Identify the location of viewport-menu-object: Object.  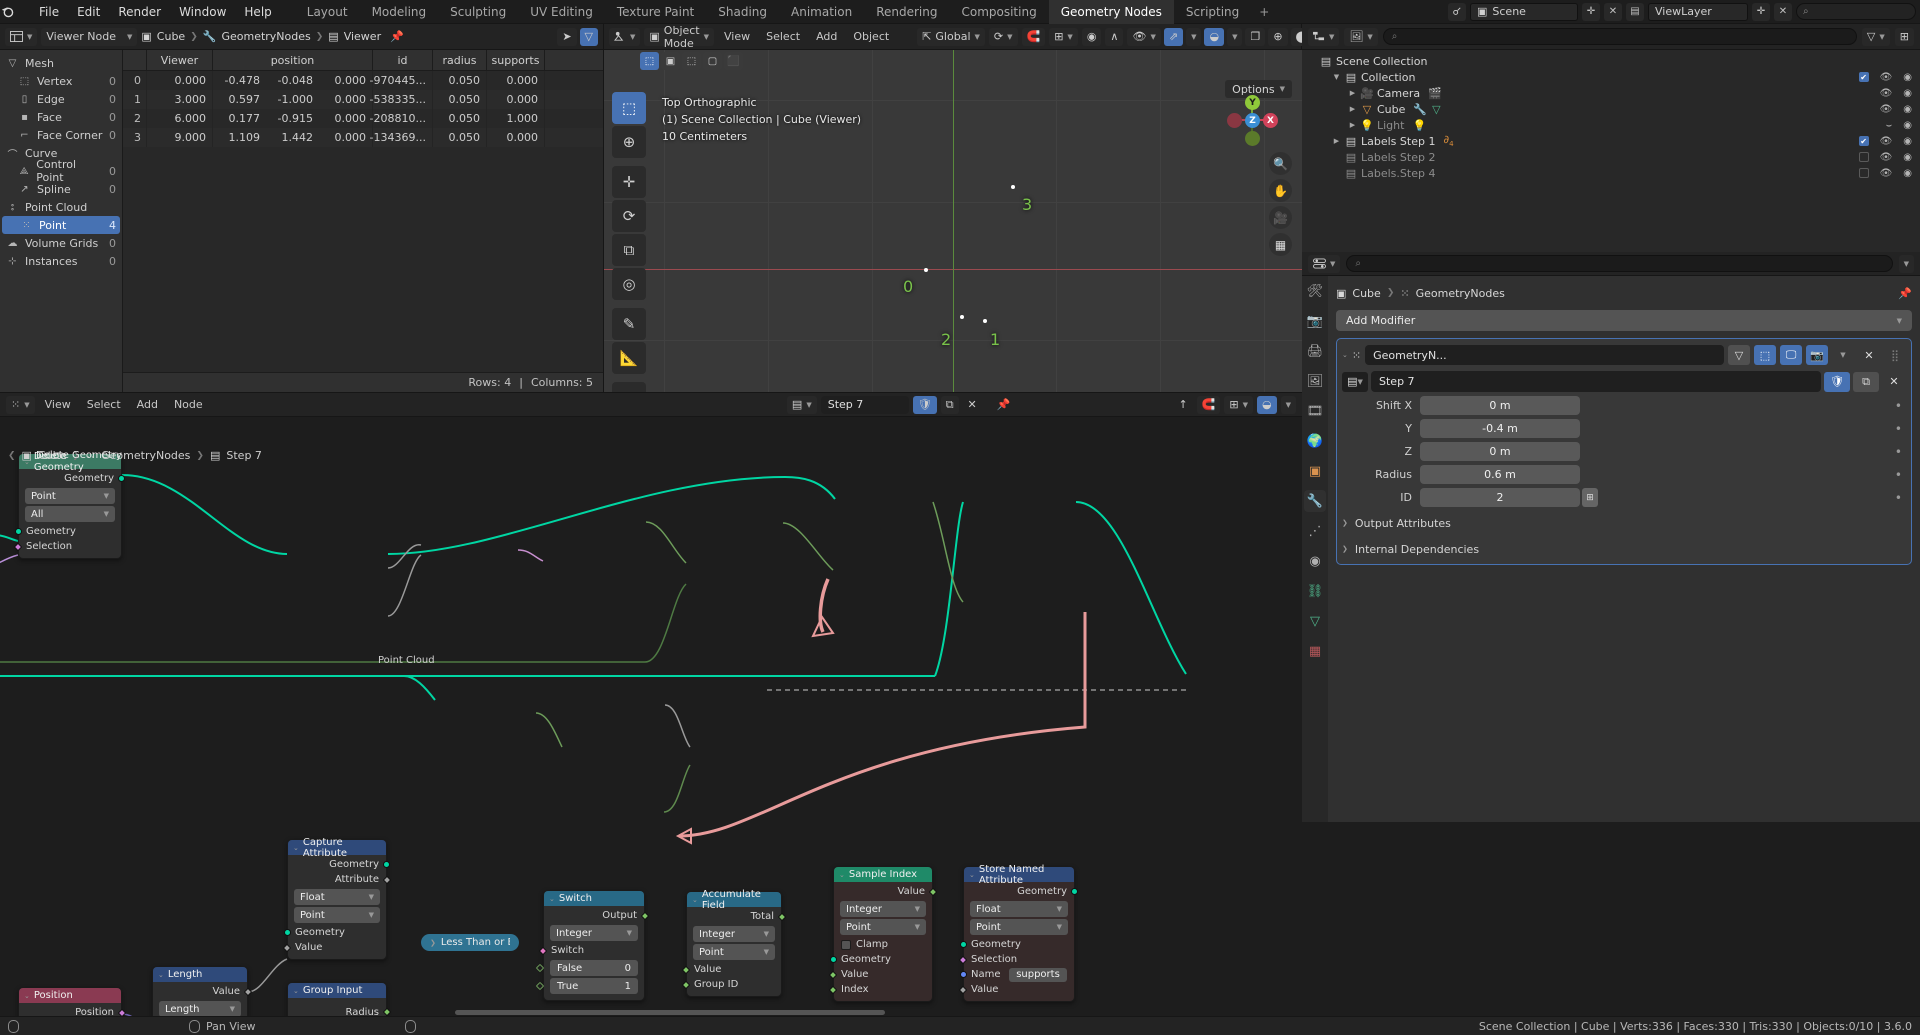
(871, 36).